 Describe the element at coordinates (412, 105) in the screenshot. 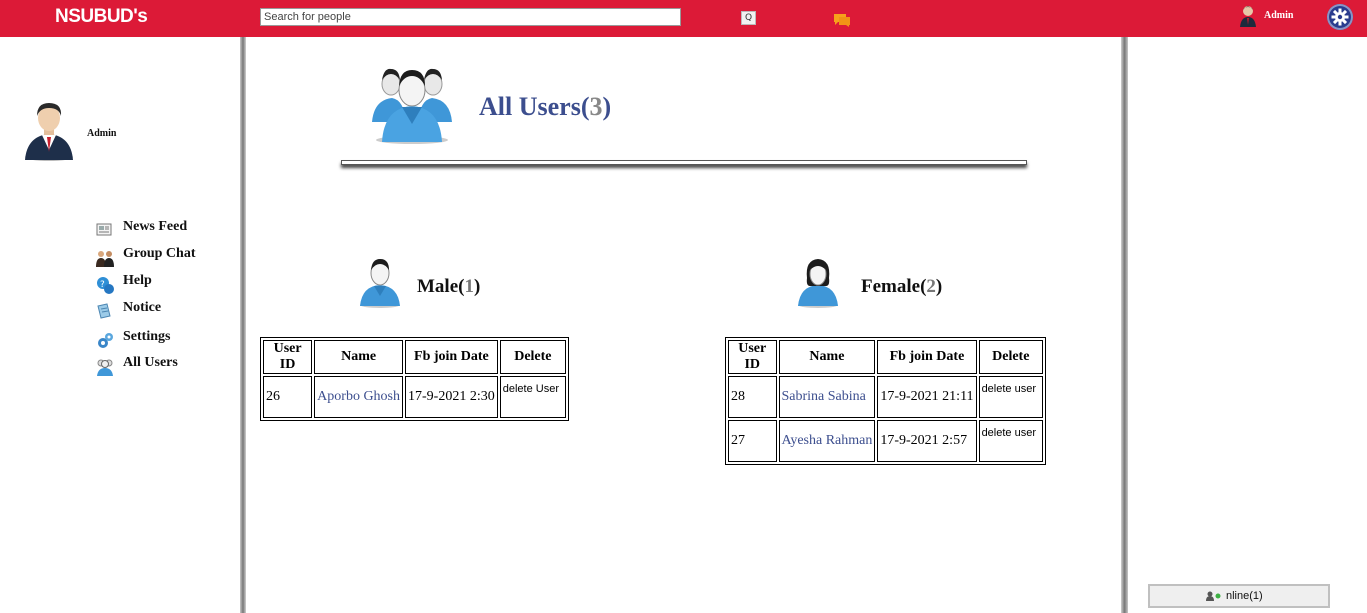

I see `users-group-icon` at that location.